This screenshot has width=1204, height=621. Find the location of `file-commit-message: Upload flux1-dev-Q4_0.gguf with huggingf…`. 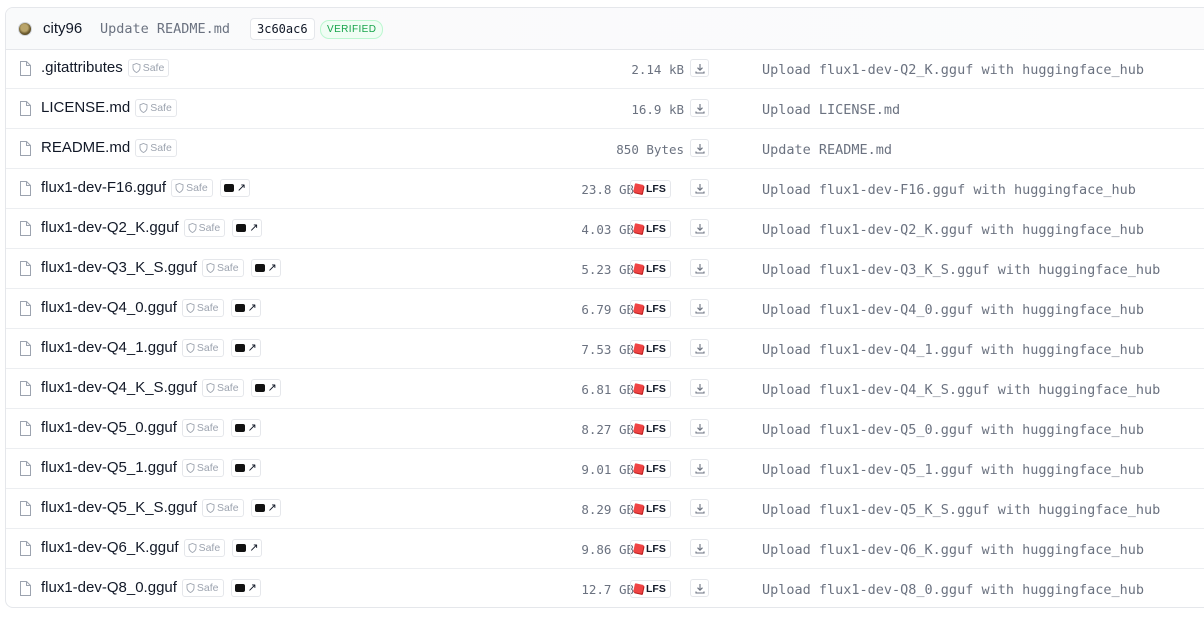

file-commit-message: Upload flux1-dev-Q4_0.gguf with huggingf… is located at coordinates (953, 310).